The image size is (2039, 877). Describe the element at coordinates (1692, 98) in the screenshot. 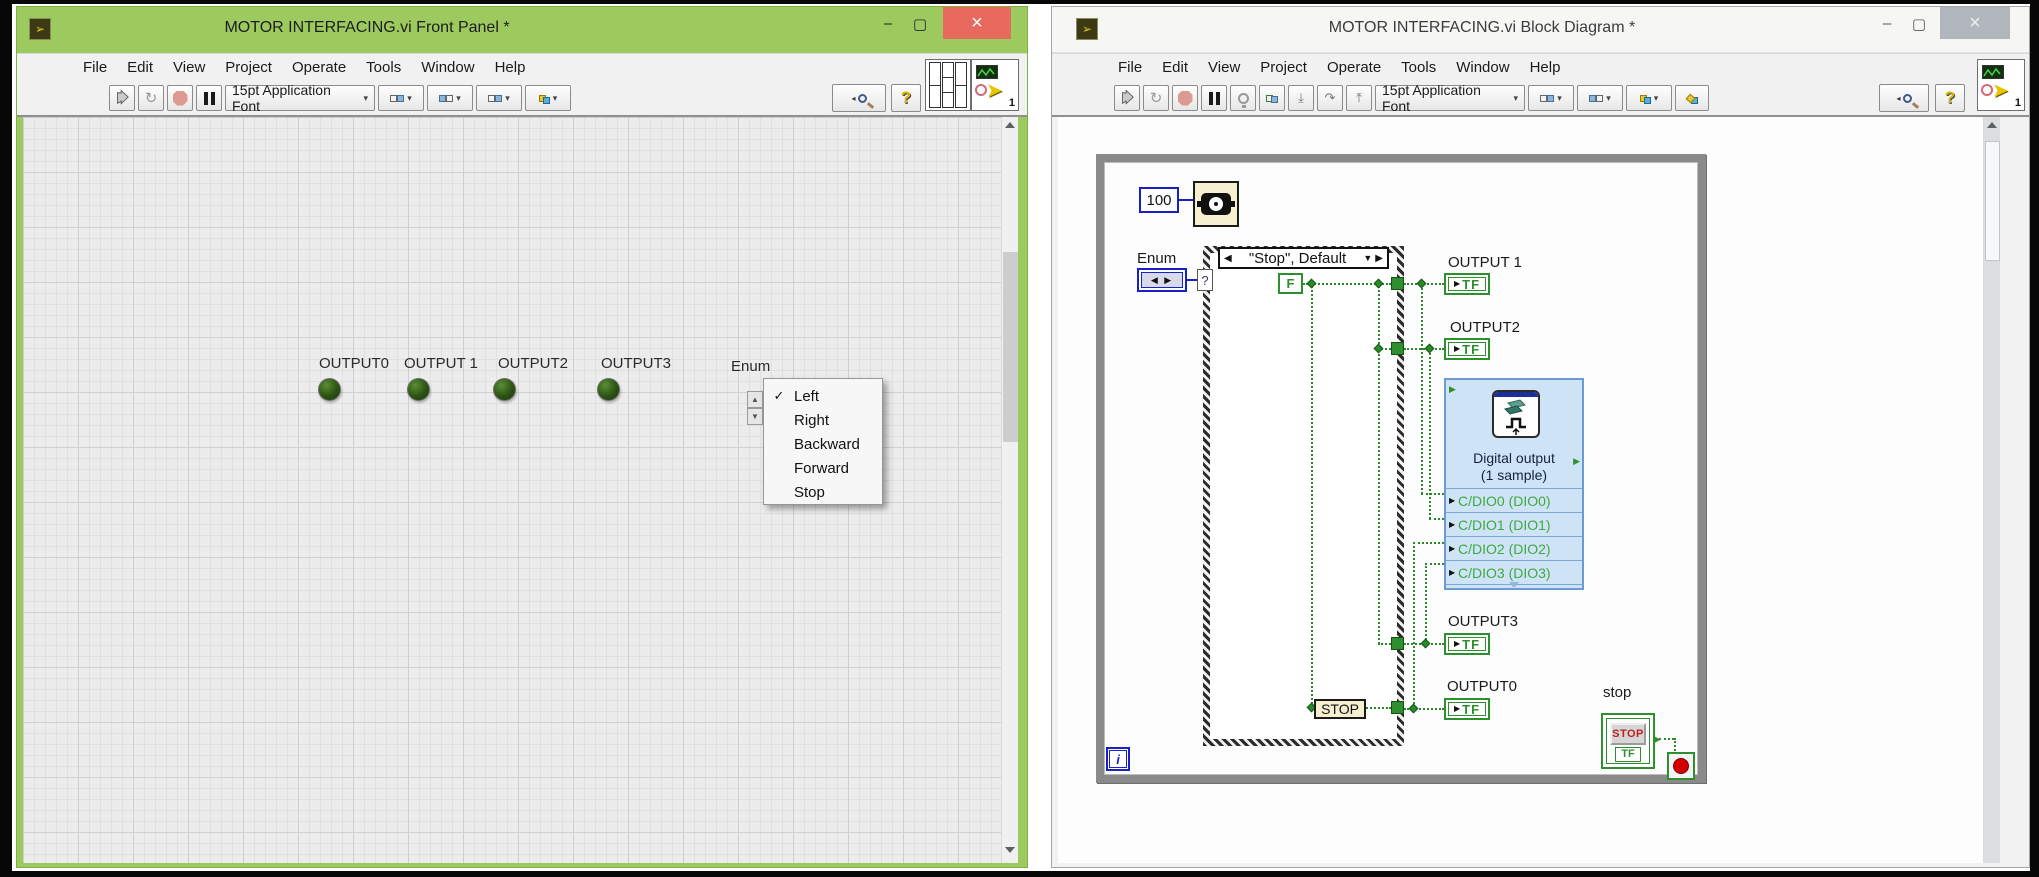

I see `cleanup-diagram-button` at that location.